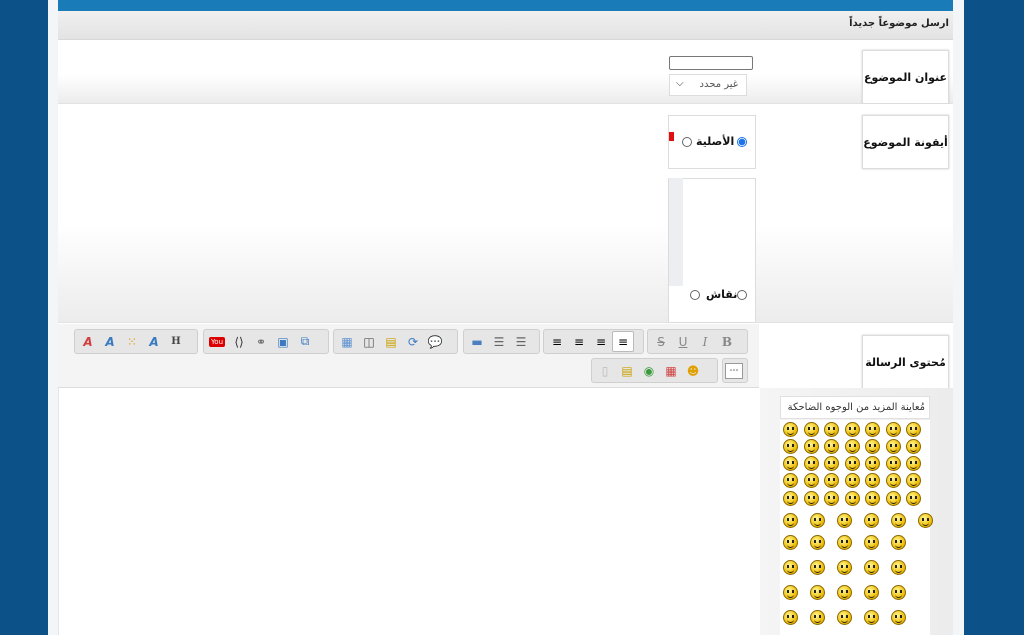 The image size is (1024, 635). I want to click on insert-file-button: ▤, so click(391, 341).